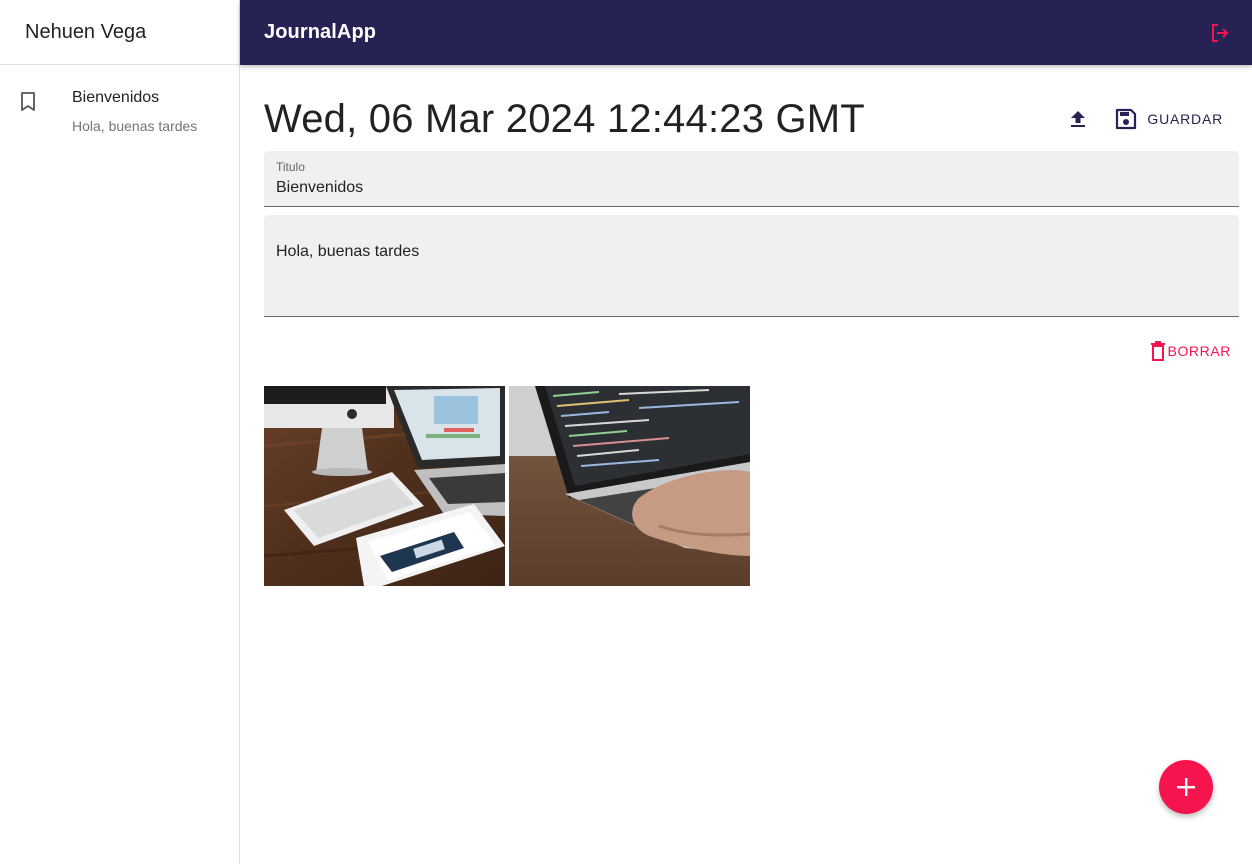 The image size is (1252, 864). I want to click on body-field: Hola, buenas tardes, so click(751, 266).